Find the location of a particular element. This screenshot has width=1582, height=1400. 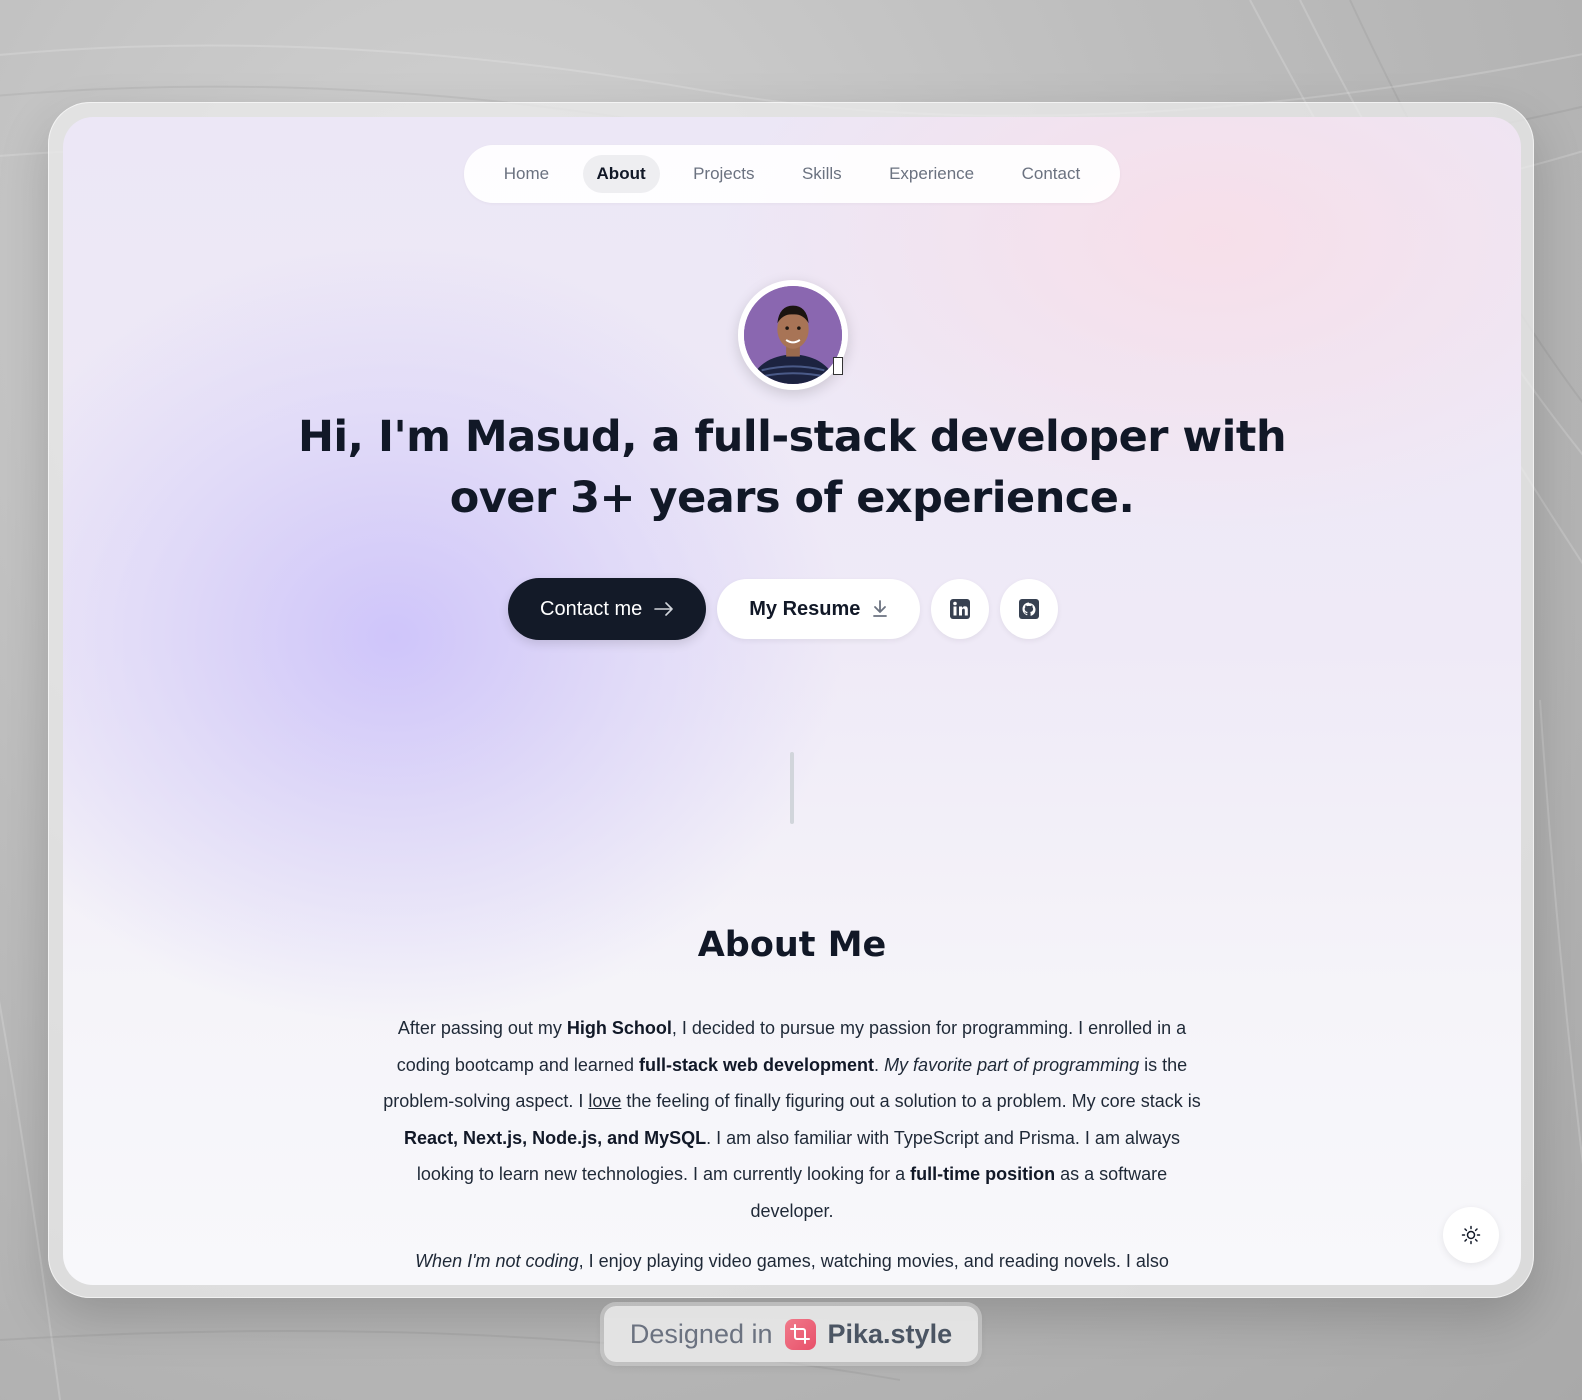

my-resume-button: My Resume is located at coordinates (819, 609).